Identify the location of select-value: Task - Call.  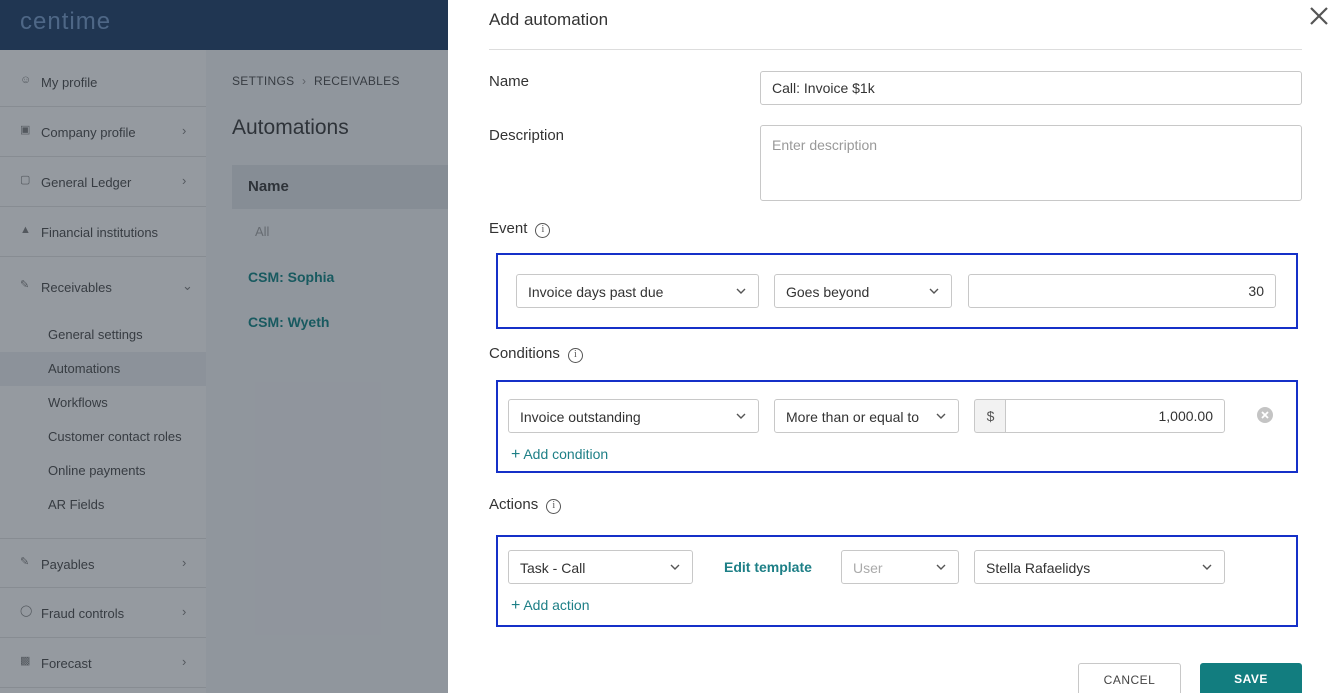
(553, 568).